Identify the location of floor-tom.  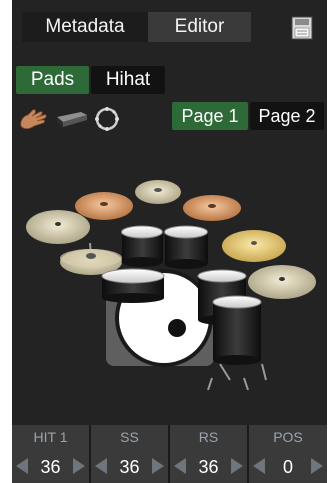
(237, 330).